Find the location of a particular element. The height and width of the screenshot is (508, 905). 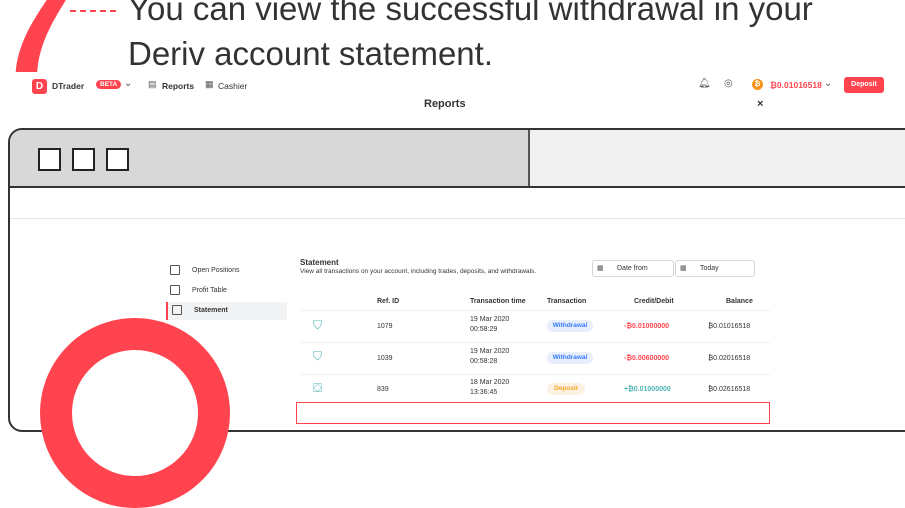

sidebar-item-statement: Statement is located at coordinates (226, 311).